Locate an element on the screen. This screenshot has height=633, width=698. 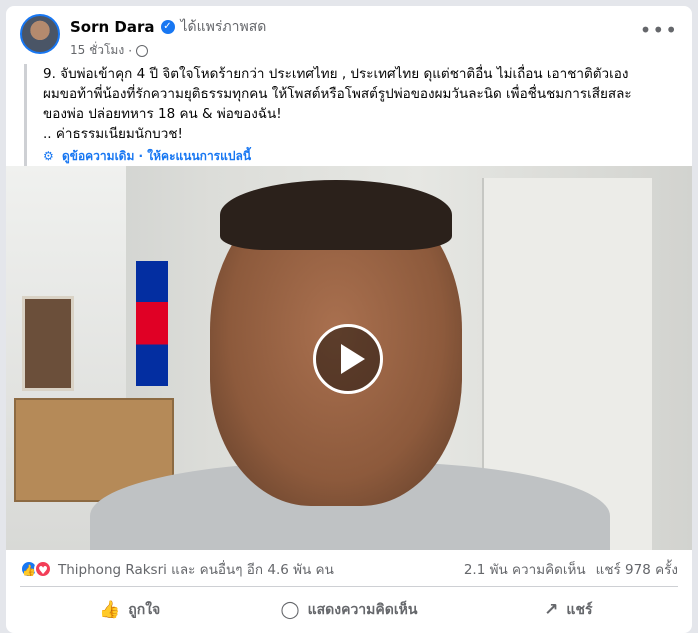
share-label: แชร์ is located at coordinates (579, 610).